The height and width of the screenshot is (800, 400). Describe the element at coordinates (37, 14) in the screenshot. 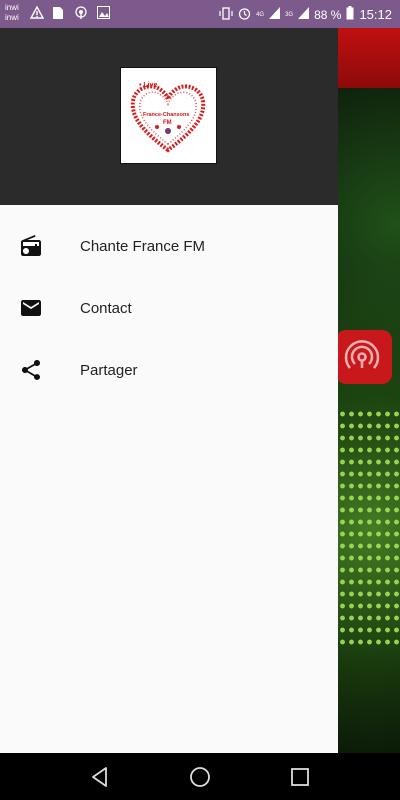

I see `warning-icon` at that location.